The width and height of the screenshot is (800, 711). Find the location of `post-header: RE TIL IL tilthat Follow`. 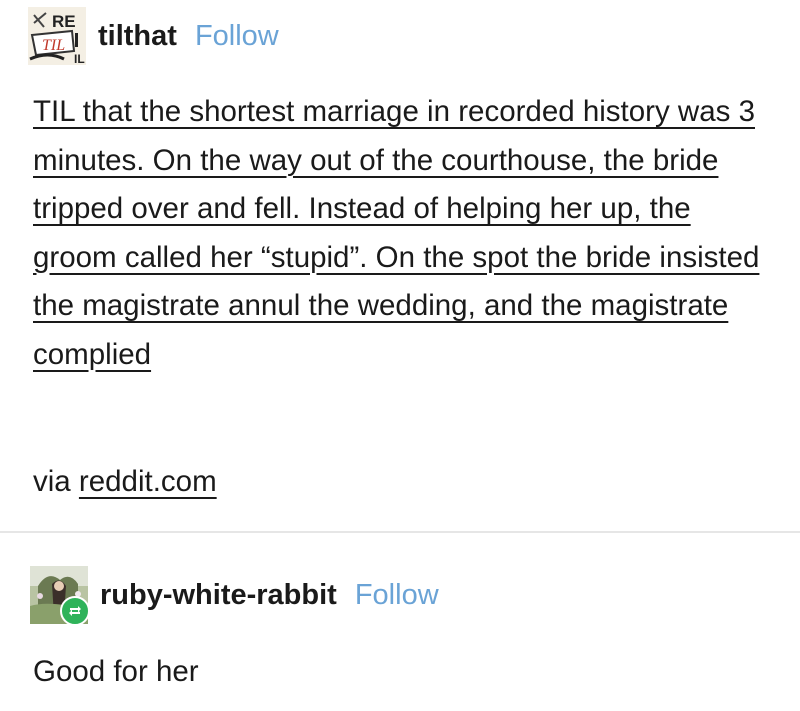

post-header: RE TIL IL tilthat Follow is located at coordinates (153, 36).